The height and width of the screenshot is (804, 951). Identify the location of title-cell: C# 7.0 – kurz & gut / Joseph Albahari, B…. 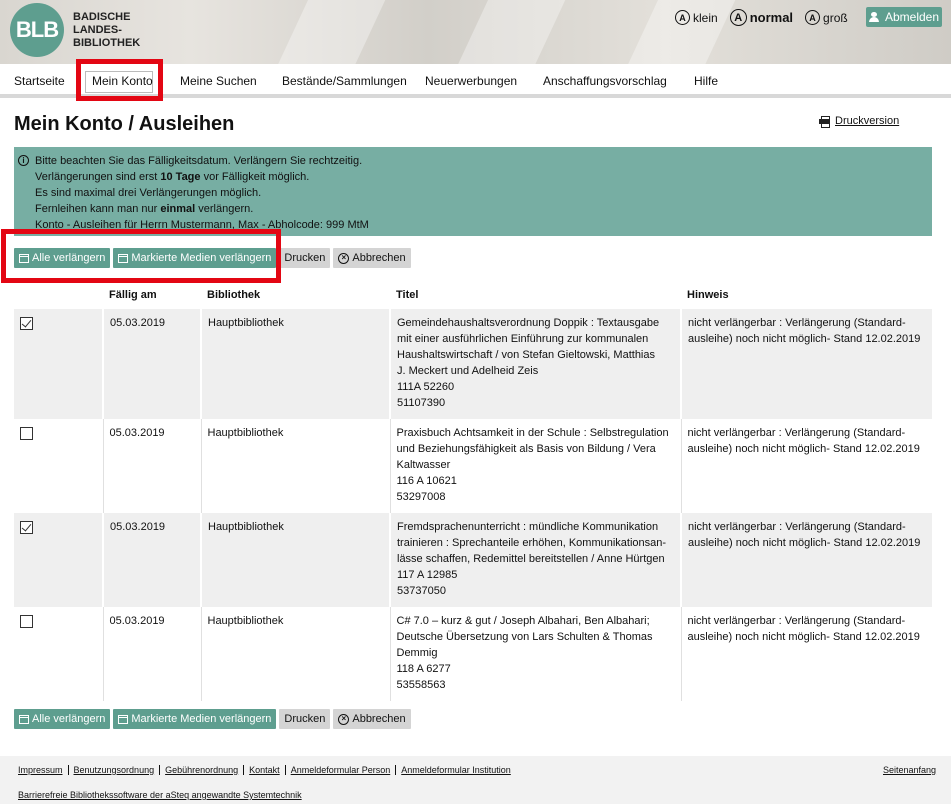
(535, 654).